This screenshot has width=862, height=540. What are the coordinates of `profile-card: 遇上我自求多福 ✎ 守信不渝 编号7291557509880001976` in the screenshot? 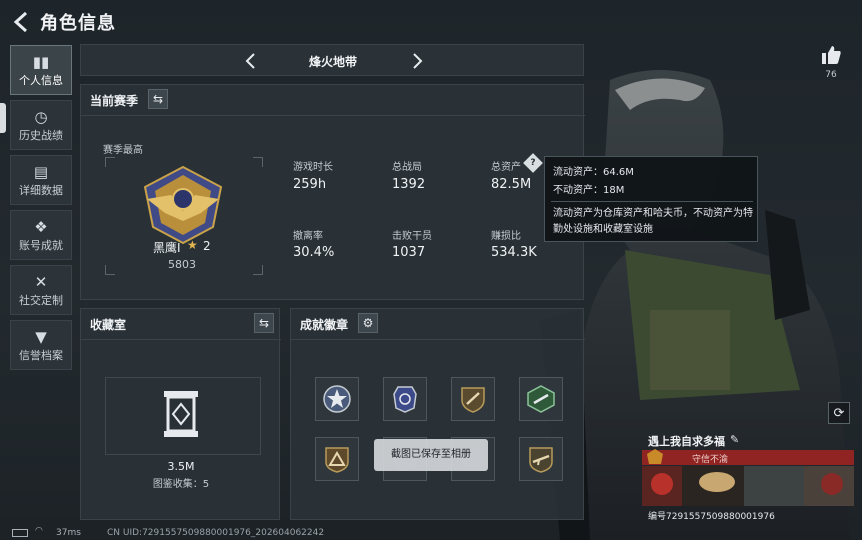 It's located at (748, 477).